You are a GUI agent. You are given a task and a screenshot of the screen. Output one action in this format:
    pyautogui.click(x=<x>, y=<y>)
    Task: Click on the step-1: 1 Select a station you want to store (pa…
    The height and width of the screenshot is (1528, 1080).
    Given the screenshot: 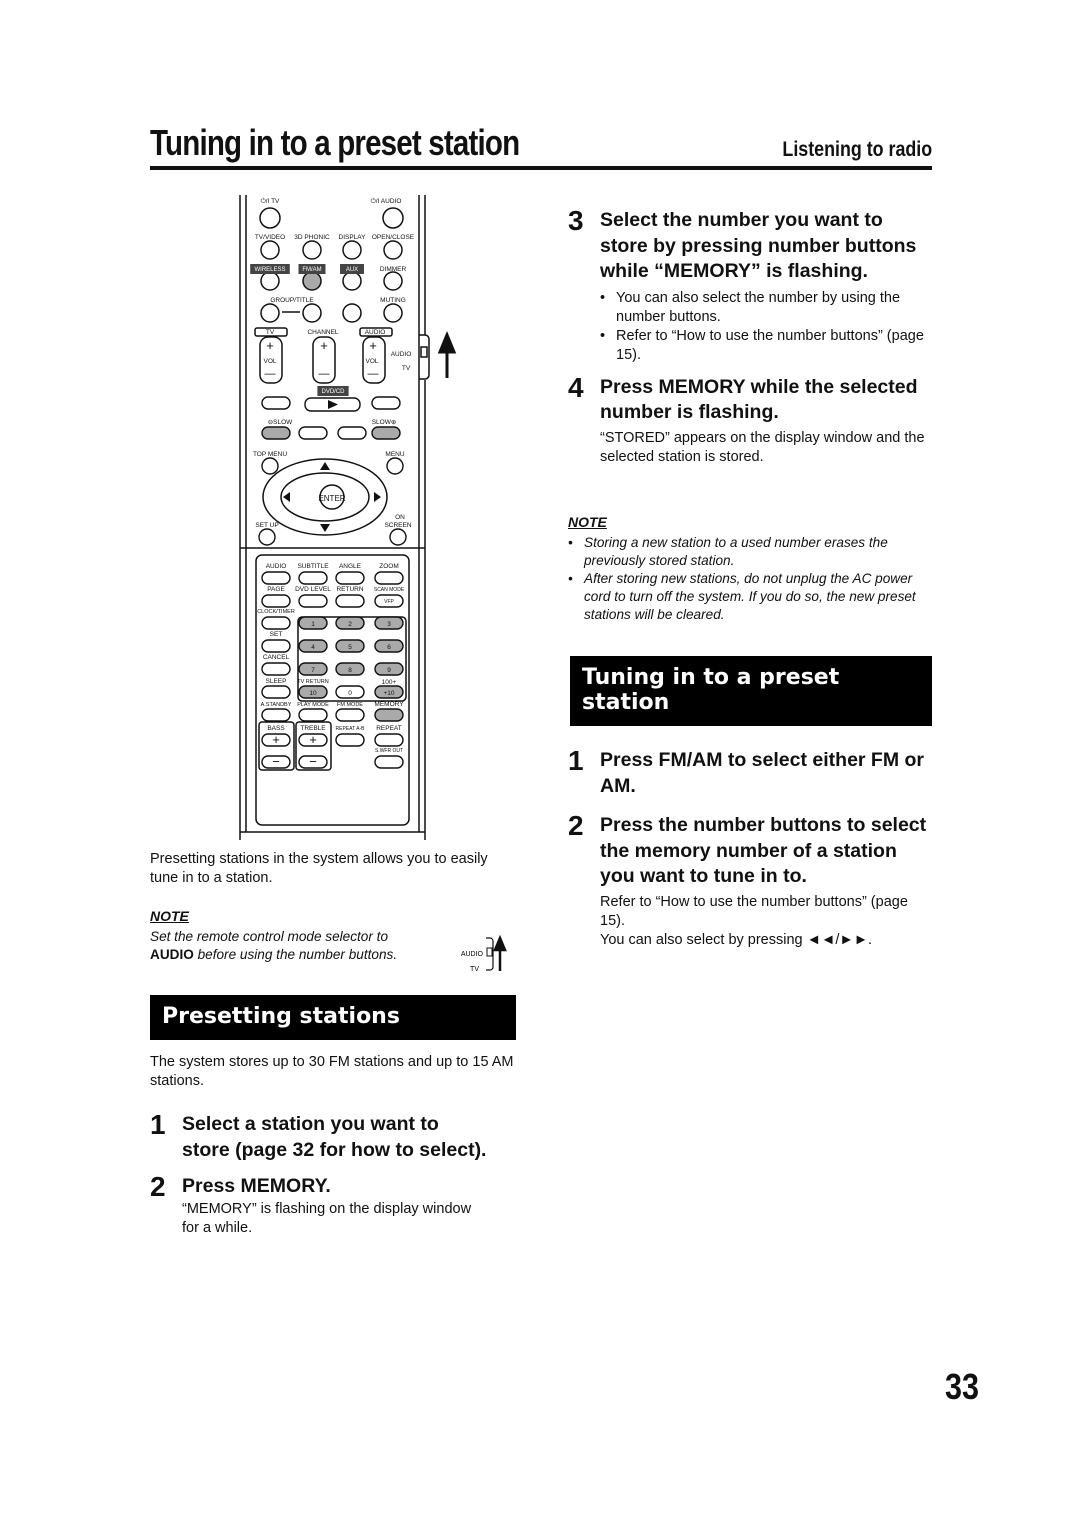 What is the action you would take?
    pyautogui.click(x=320, y=1136)
    